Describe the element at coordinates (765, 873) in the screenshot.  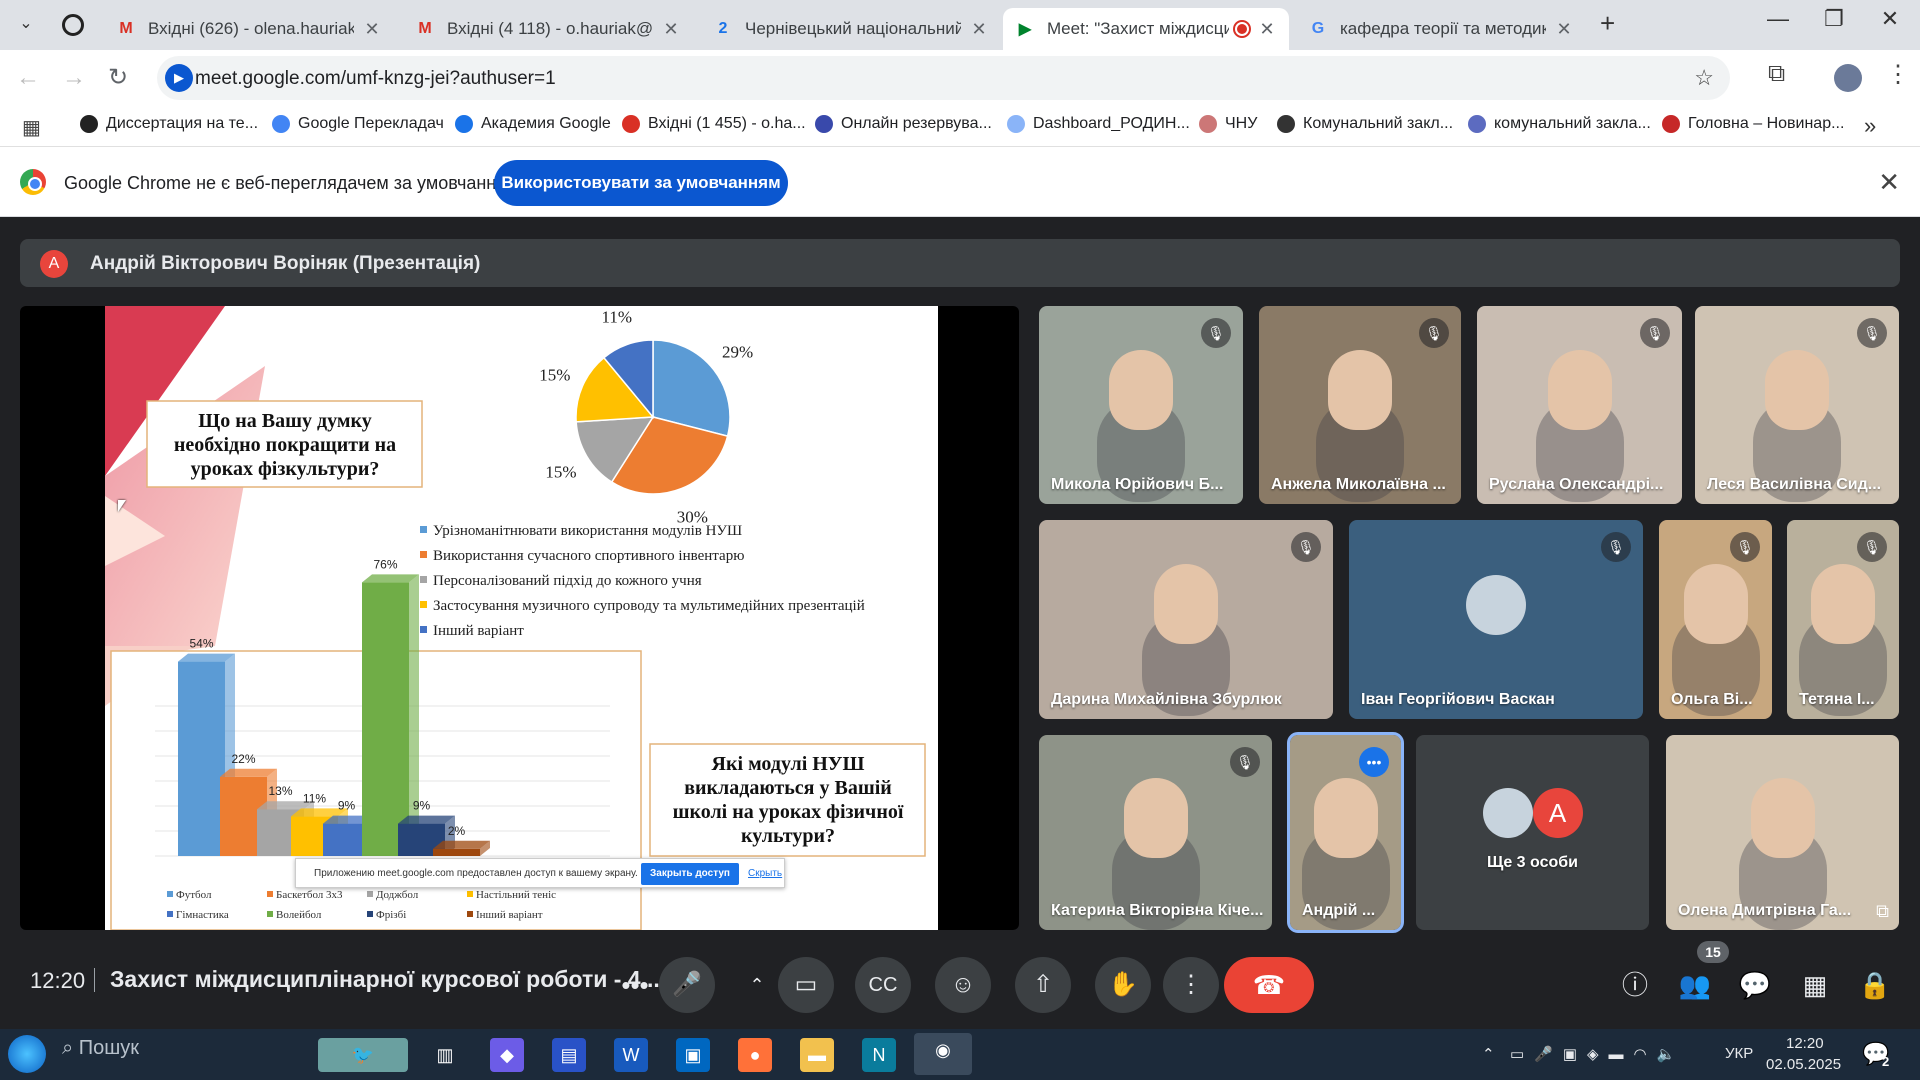
I see `hide-popup-link: Скрыть` at that location.